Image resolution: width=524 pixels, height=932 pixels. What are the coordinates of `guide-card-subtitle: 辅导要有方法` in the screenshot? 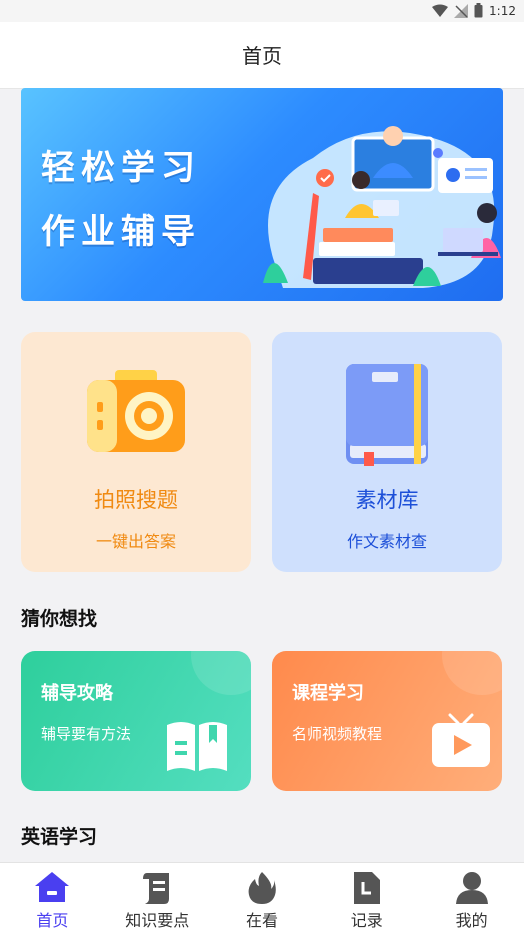 It's located at (86, 734).